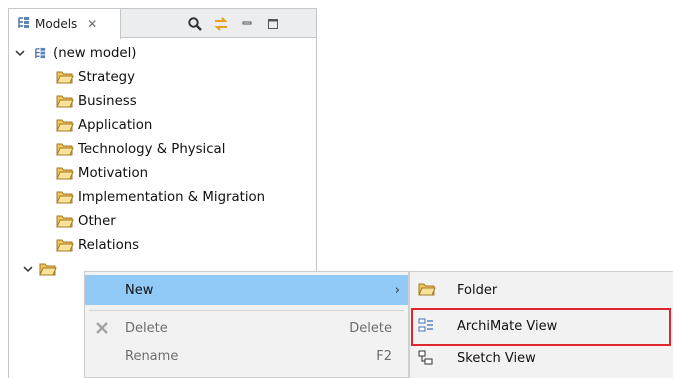  I want to click on submenu-item-sketch-view: Sketch View, so click(541, 358).